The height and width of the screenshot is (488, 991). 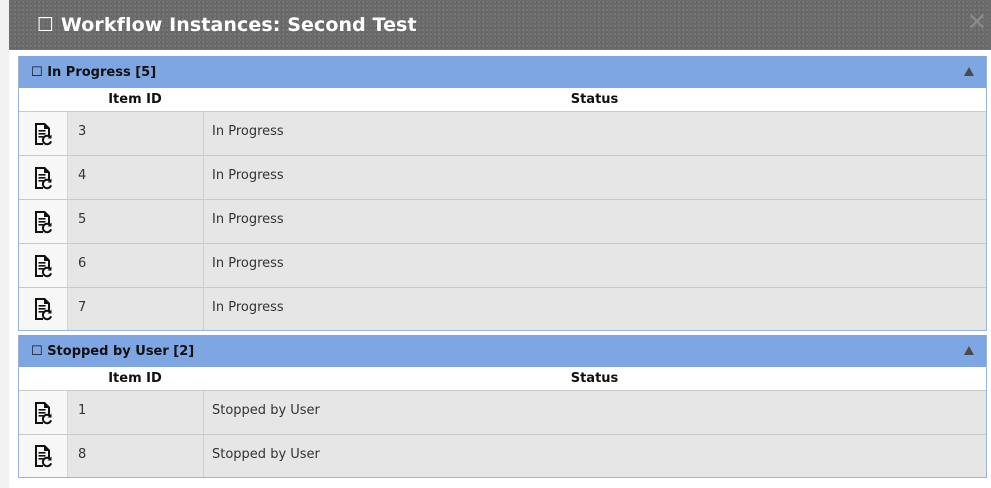 What do you see at coordinates (136, 456) in the screenshot?
I see `item-id-cell: 8` at bounding box center [136, 456].